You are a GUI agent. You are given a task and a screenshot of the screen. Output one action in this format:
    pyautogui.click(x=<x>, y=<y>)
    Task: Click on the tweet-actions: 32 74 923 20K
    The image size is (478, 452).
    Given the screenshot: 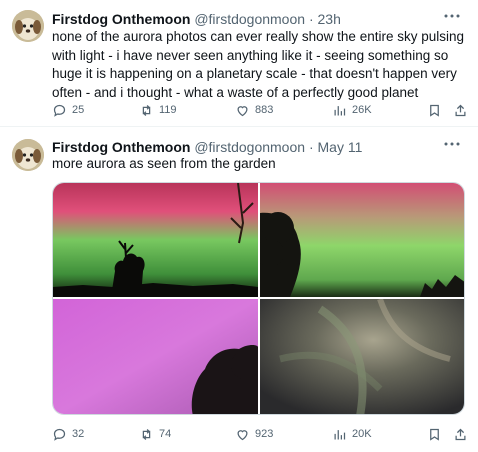 What is the action you would take?
    pyautogui.click(x=260, y=434)
    